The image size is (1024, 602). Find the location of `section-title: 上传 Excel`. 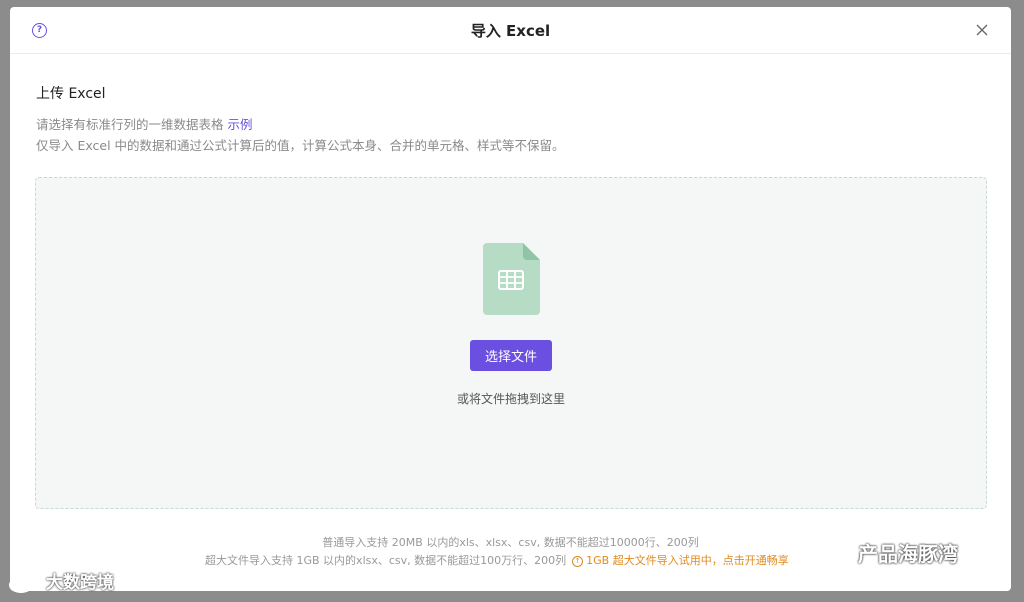

section-title: 上传 Excel is located at coordinates (71, 94).